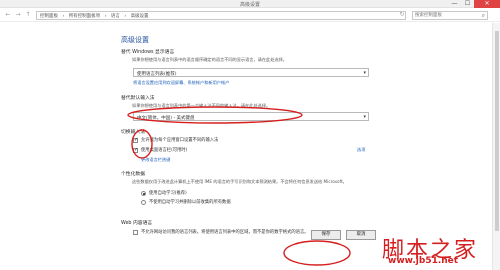  What do you see at coordinates (180, 140) in the screenshot?
I see `per-app-input-label: 允许我为每个应用窗口设置不同的输入法` at bounding box center [180, 140].